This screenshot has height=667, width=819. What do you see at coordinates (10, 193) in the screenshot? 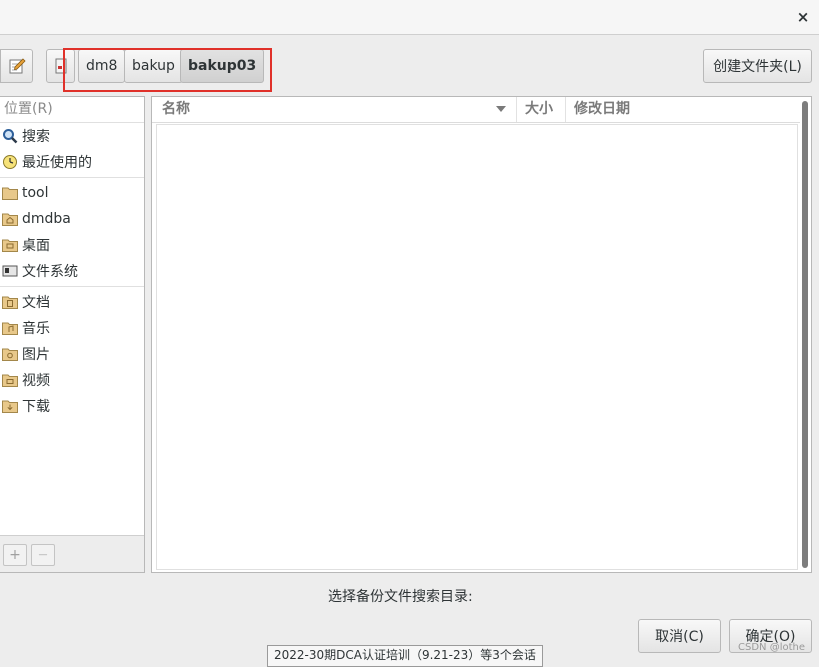
I see `folder-icon` at bounding box center [10, 193].